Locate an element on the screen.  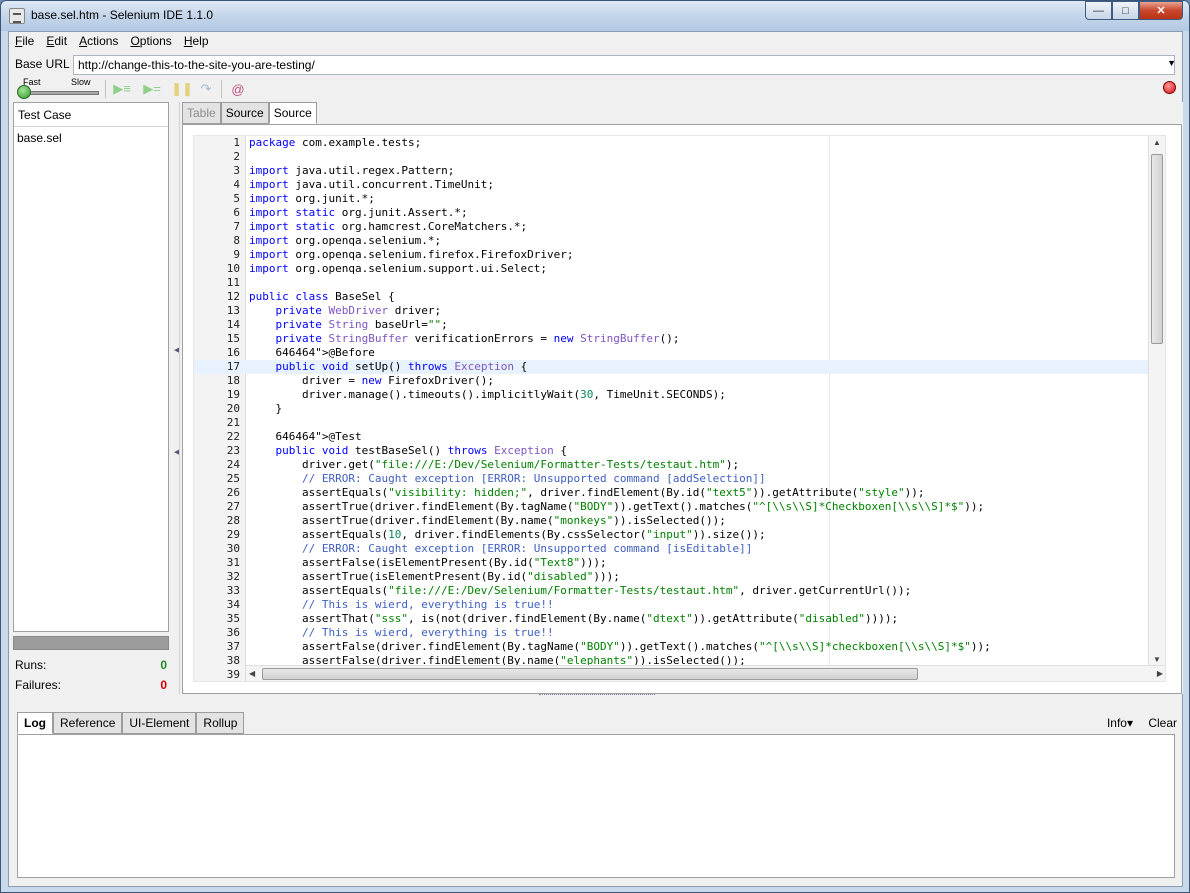
code-line: 21 is located at coordinates (679, 423).